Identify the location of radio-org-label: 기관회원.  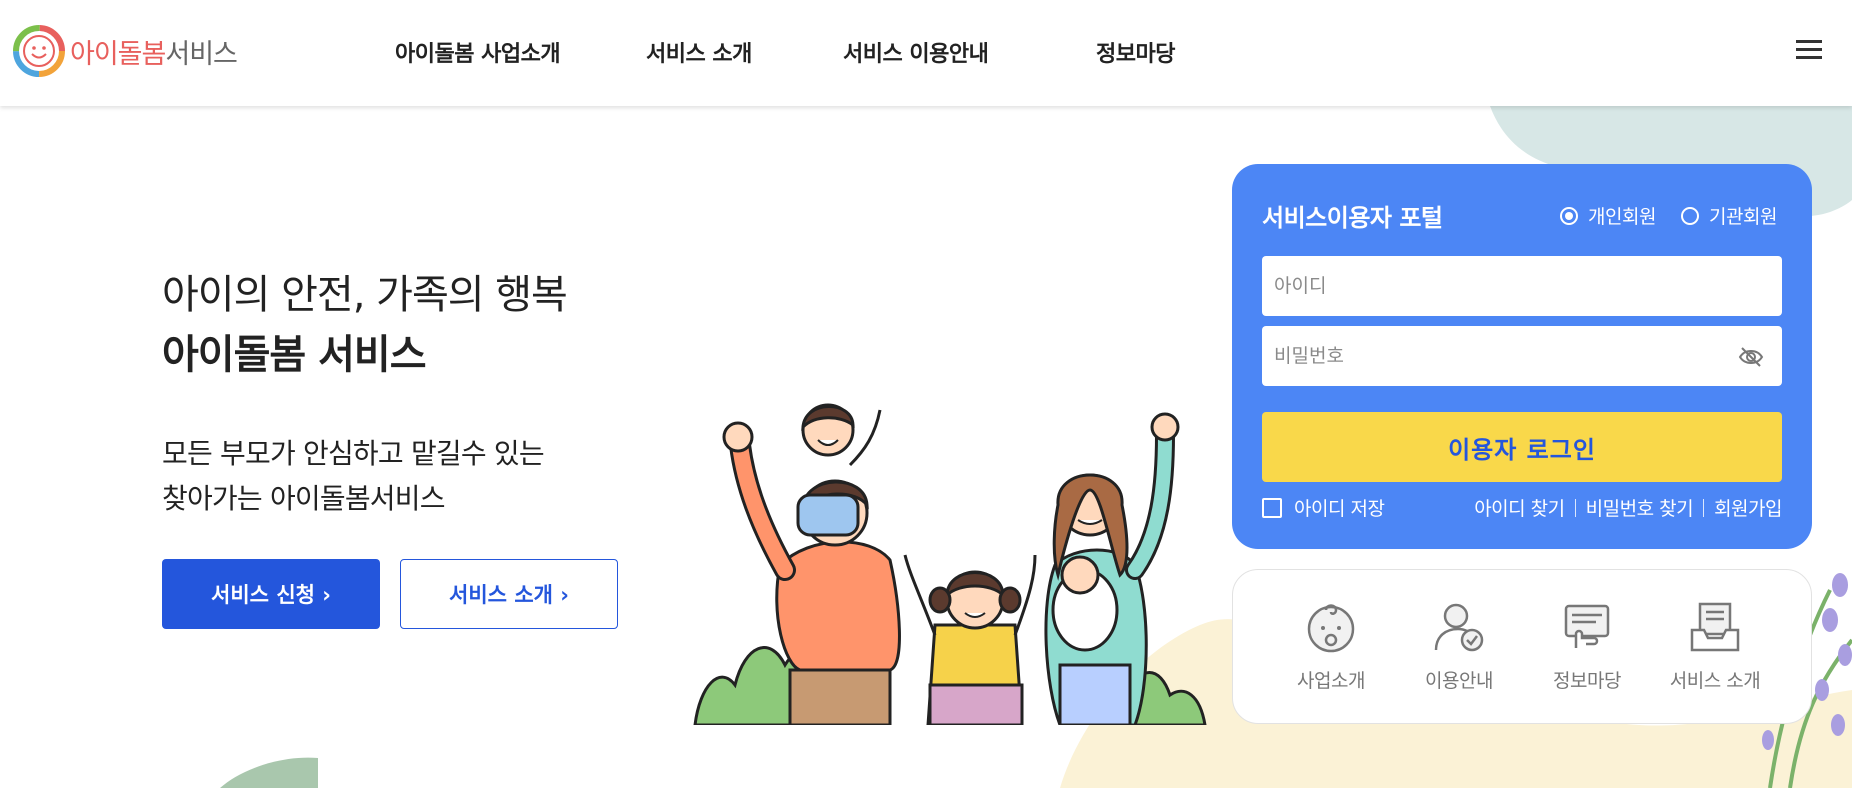
(1743, 217).